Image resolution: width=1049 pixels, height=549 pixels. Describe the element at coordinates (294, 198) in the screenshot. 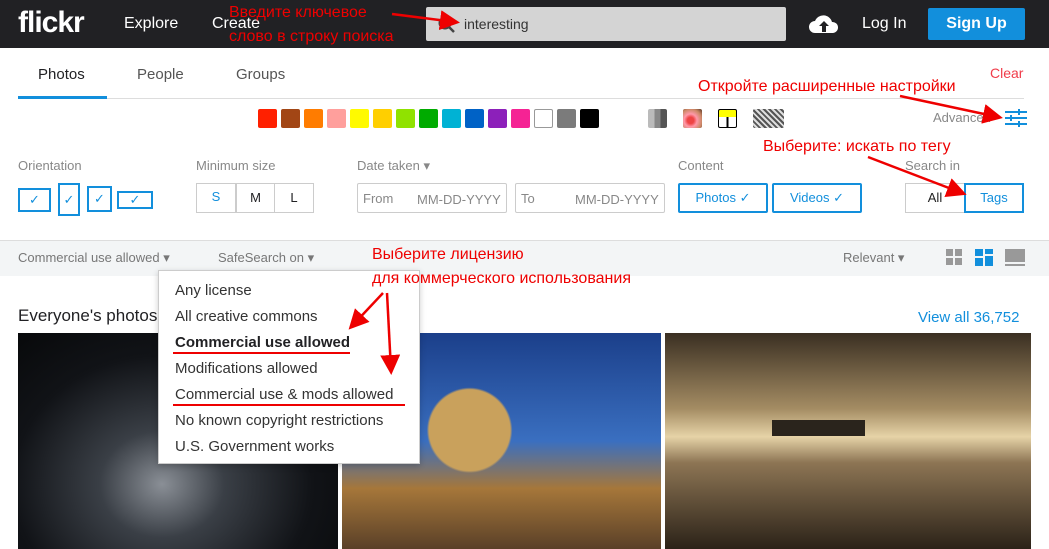

I see `size-large: L` at that location.